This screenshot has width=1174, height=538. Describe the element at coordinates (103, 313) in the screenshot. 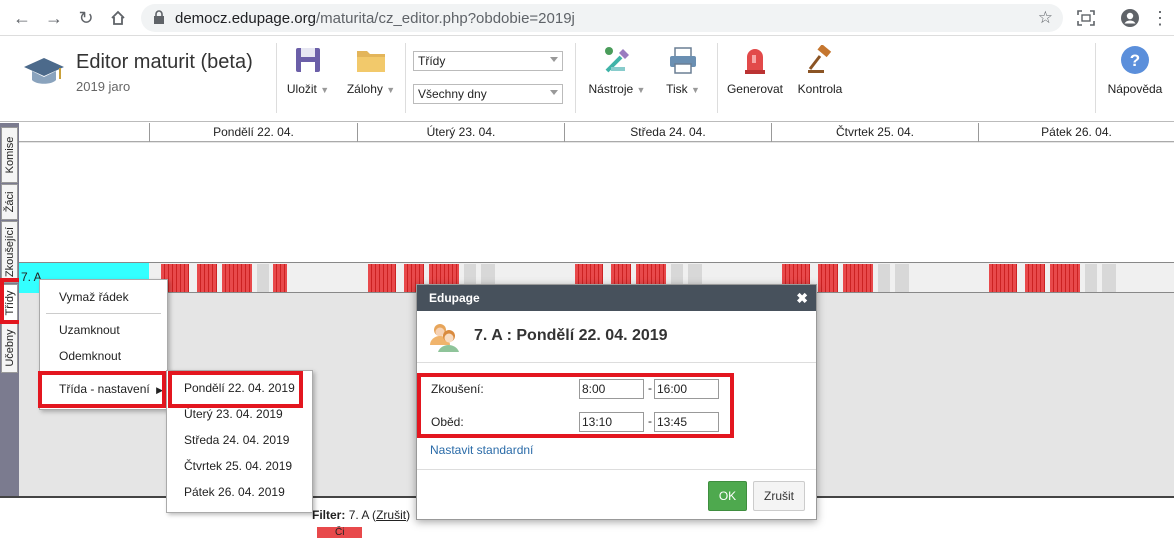

I see `menu-divider` at that location.